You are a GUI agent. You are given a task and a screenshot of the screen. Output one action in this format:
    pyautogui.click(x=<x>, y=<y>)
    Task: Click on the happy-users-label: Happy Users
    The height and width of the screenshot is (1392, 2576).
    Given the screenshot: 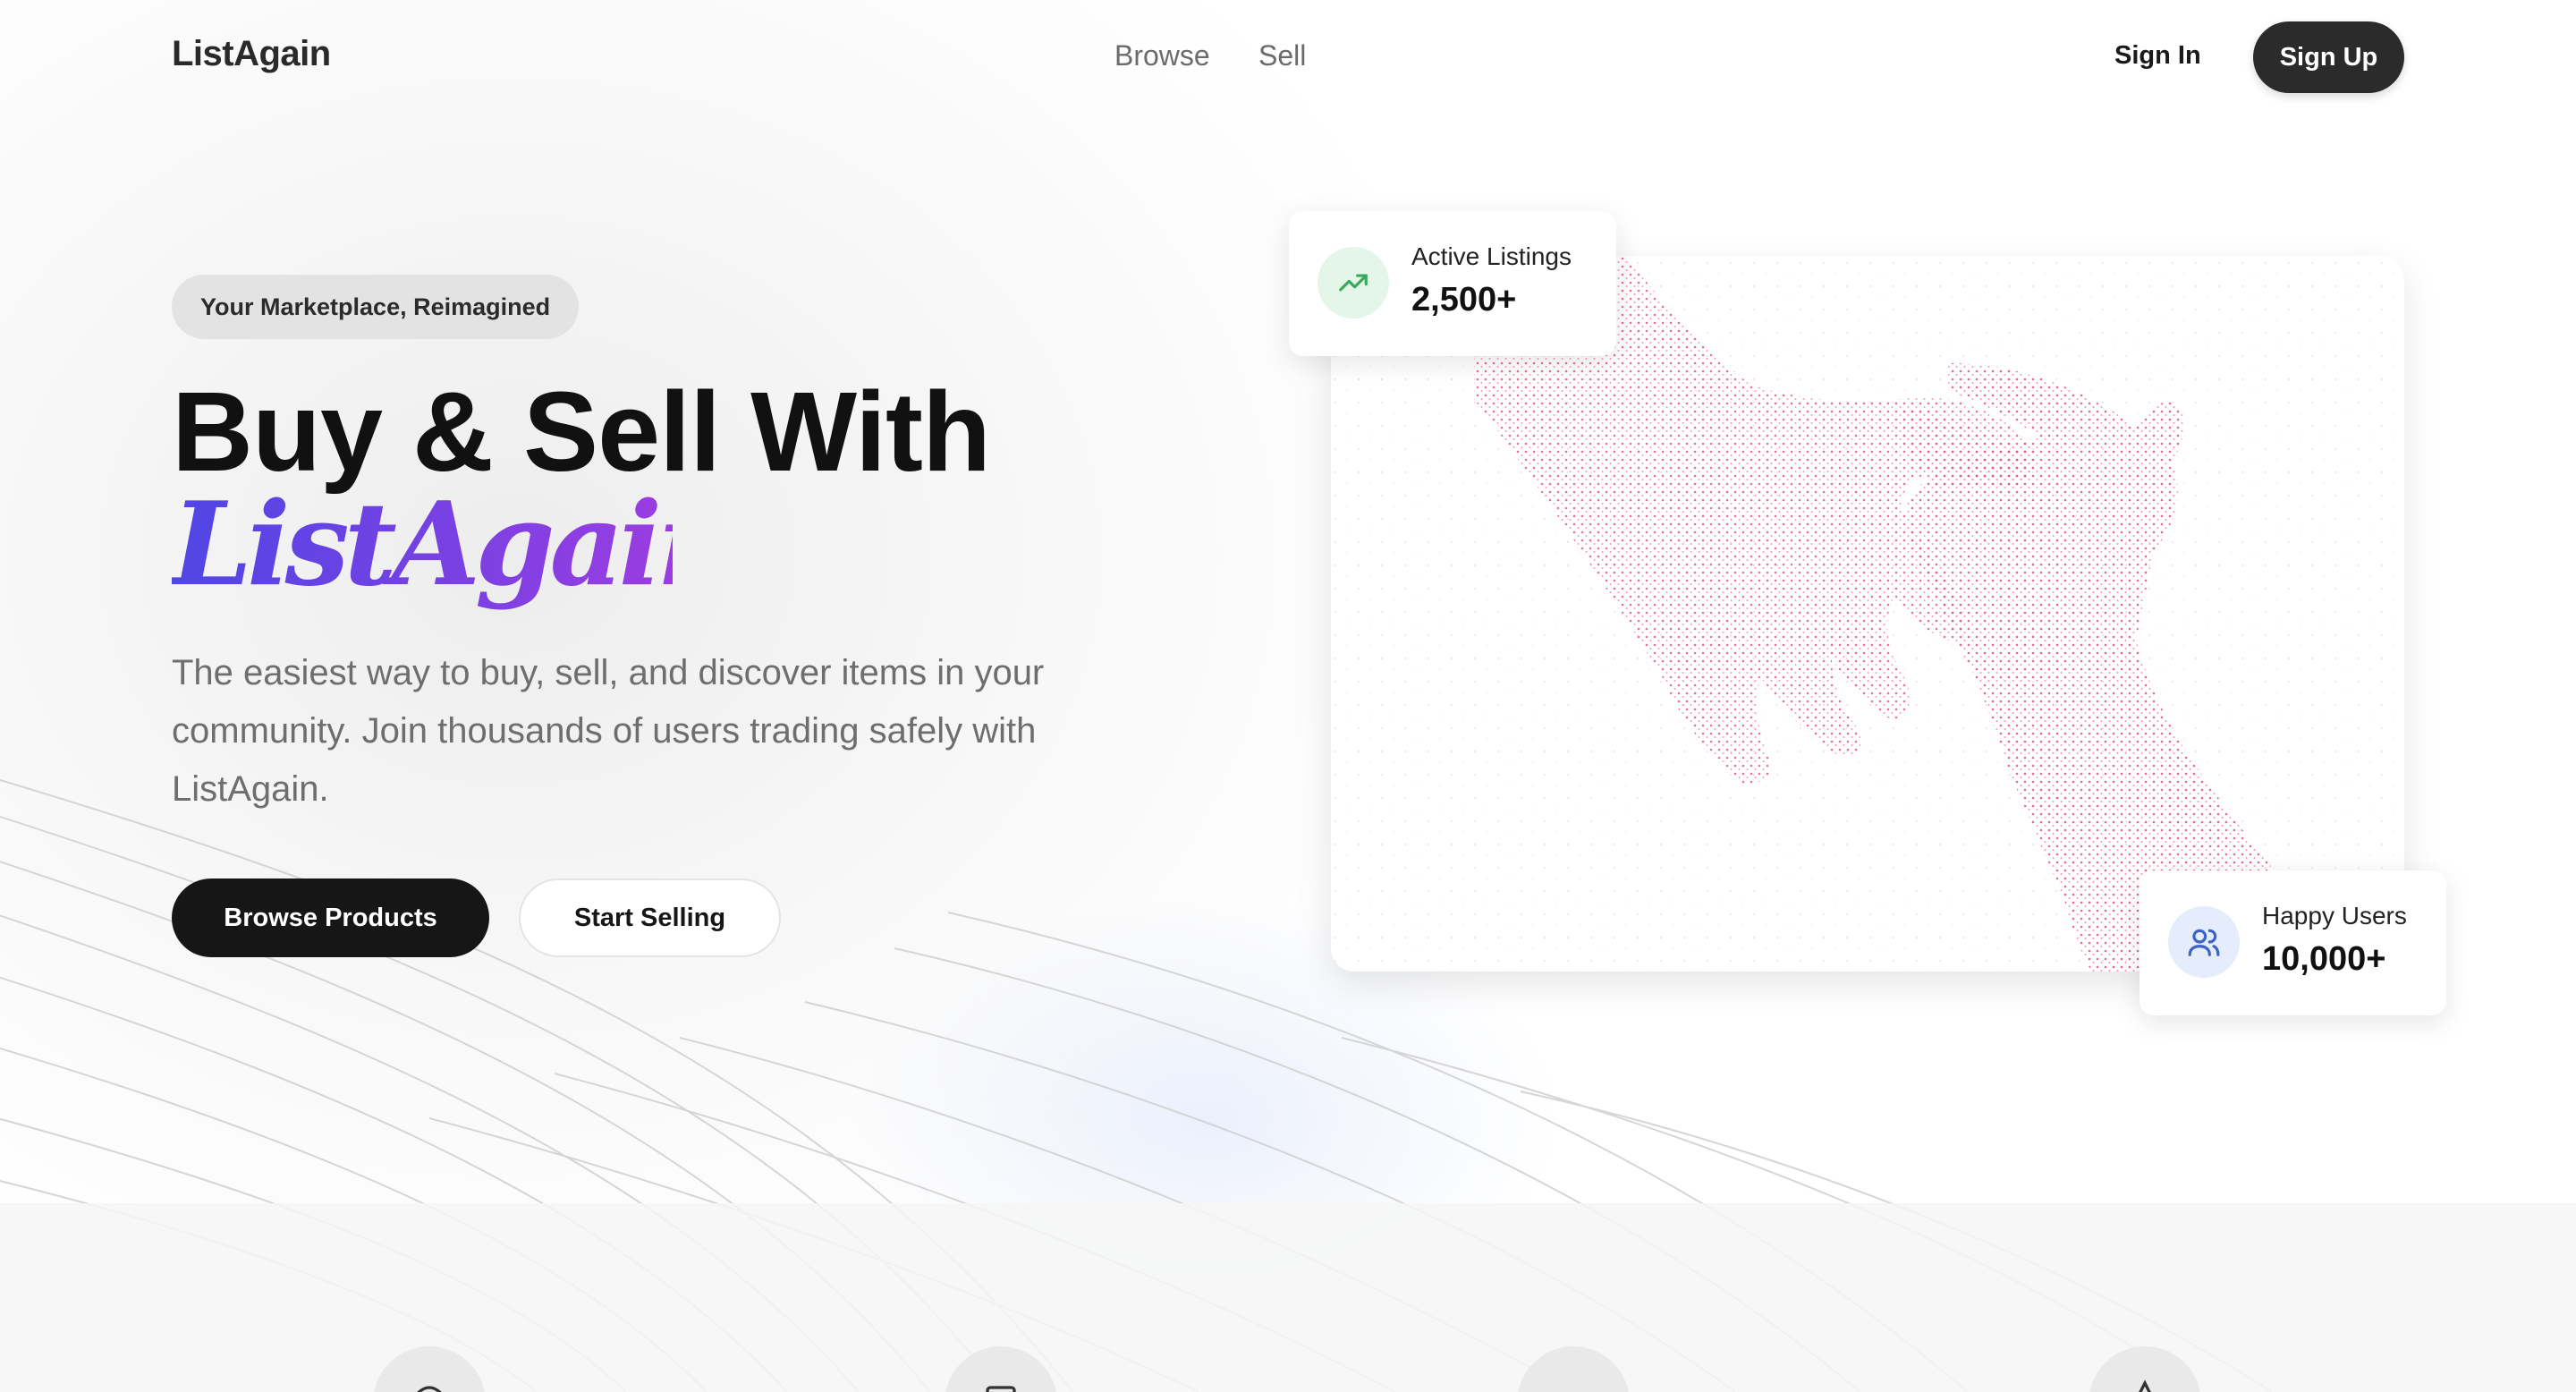 What is the action you would take?
    pyautogui.click(x=2334, y=915)
    